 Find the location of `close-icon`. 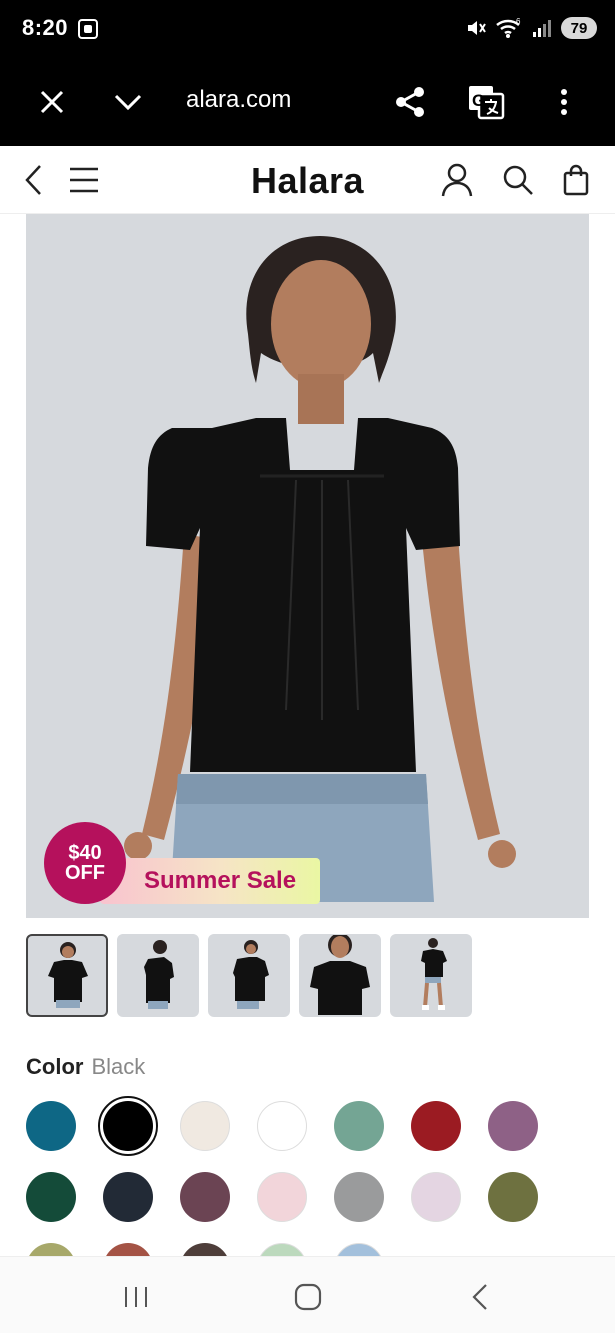

close-icon is located at coordinates (52, 102).